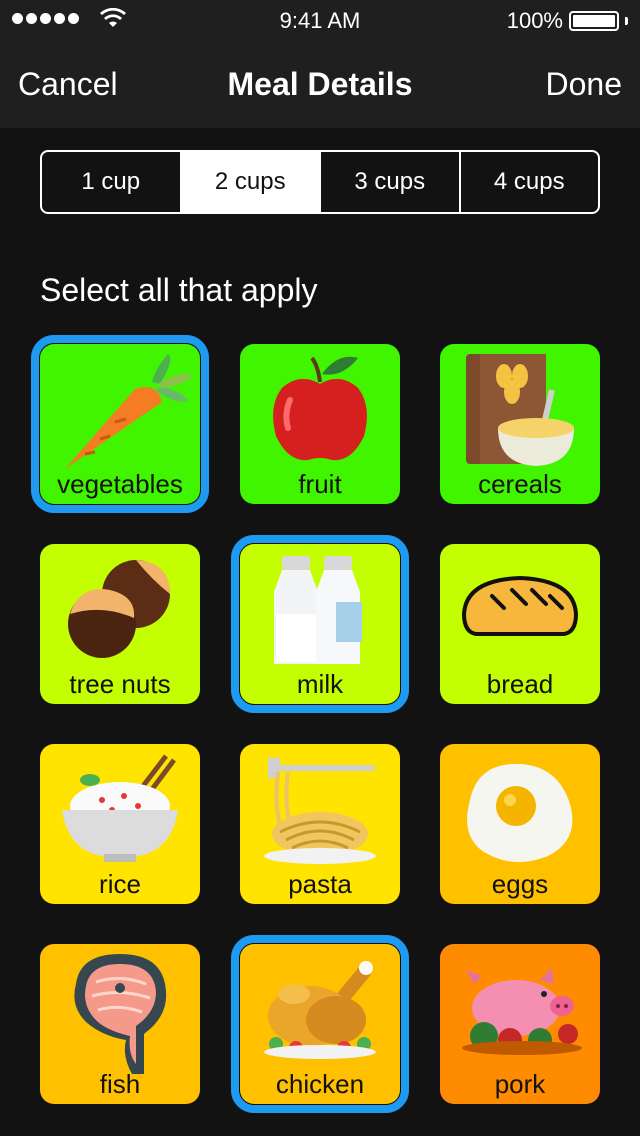 The height and width of the screenshot is (1136, 640). Describe the element at coordinates (120, 424) in the screenshot. I see `food-tile-vegetables: vegetables` at that location.